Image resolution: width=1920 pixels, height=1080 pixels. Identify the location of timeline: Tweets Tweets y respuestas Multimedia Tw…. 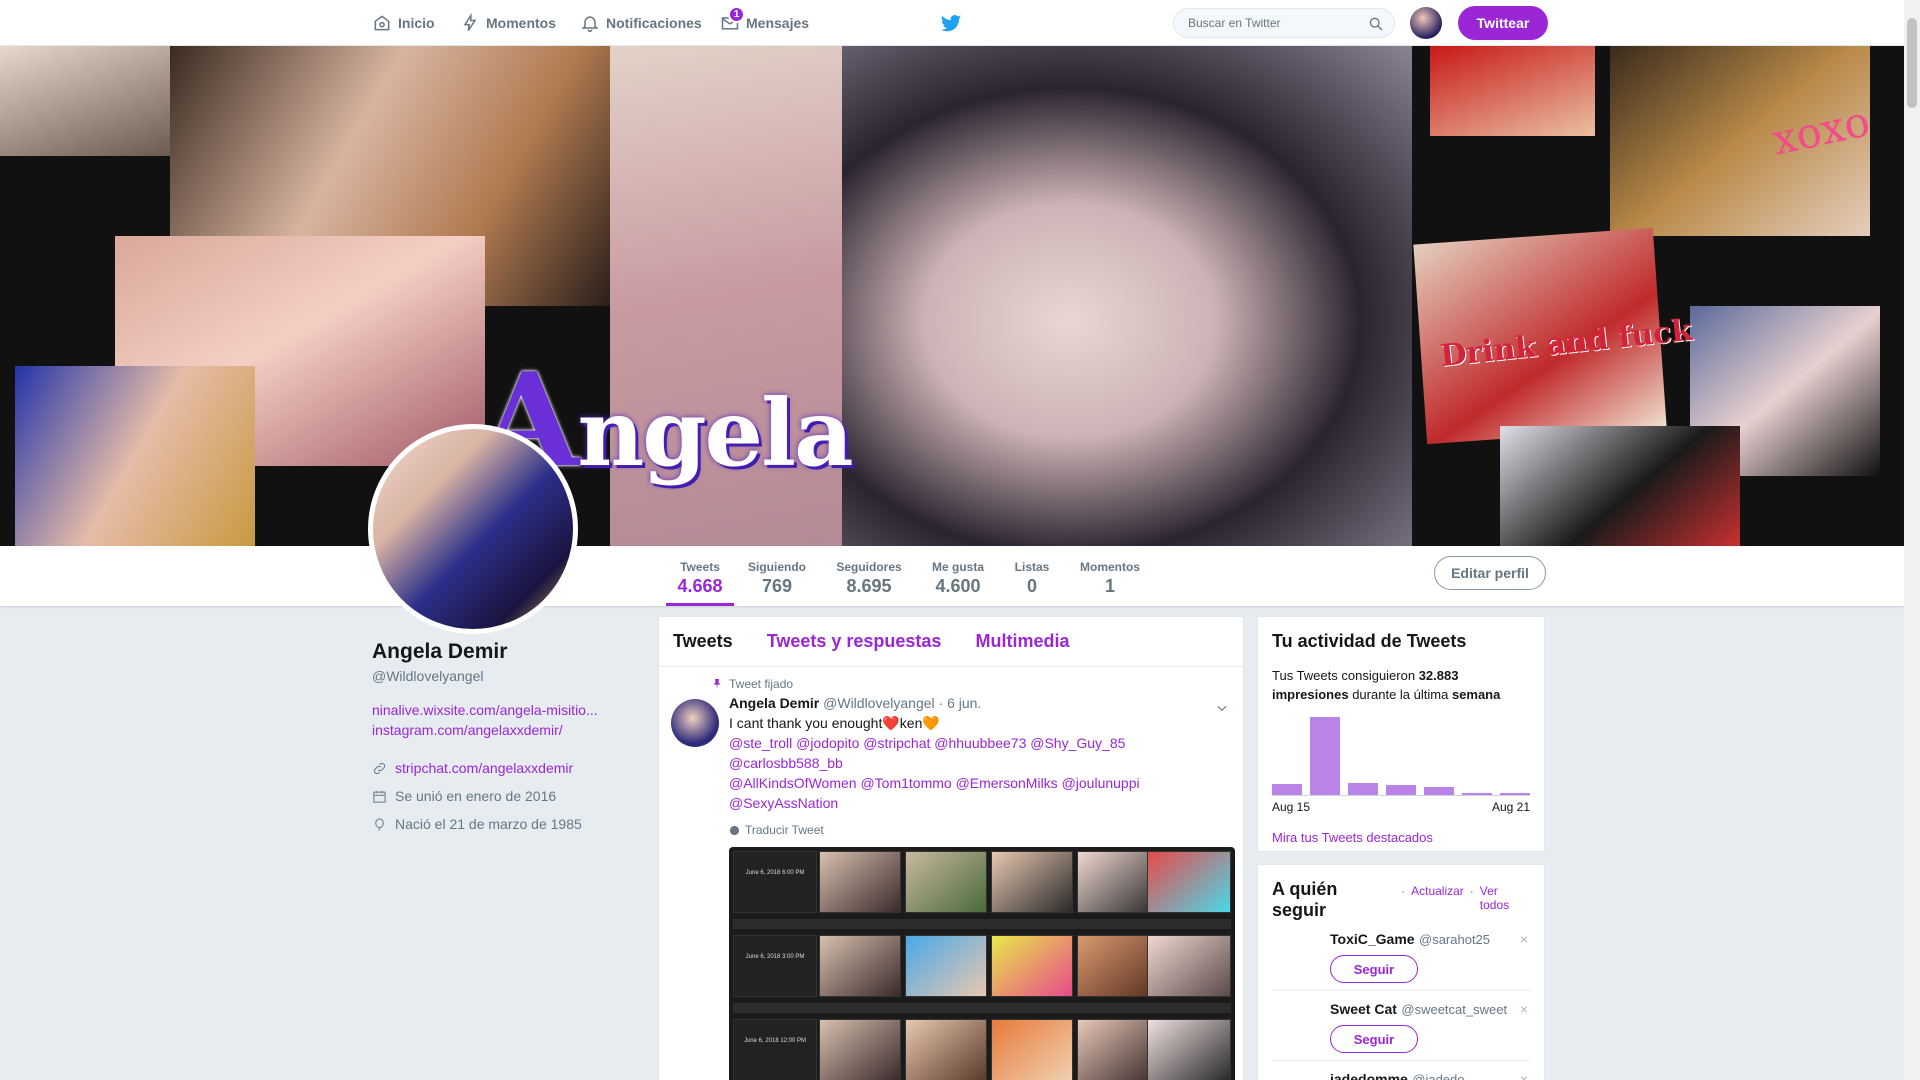
(951, 848).